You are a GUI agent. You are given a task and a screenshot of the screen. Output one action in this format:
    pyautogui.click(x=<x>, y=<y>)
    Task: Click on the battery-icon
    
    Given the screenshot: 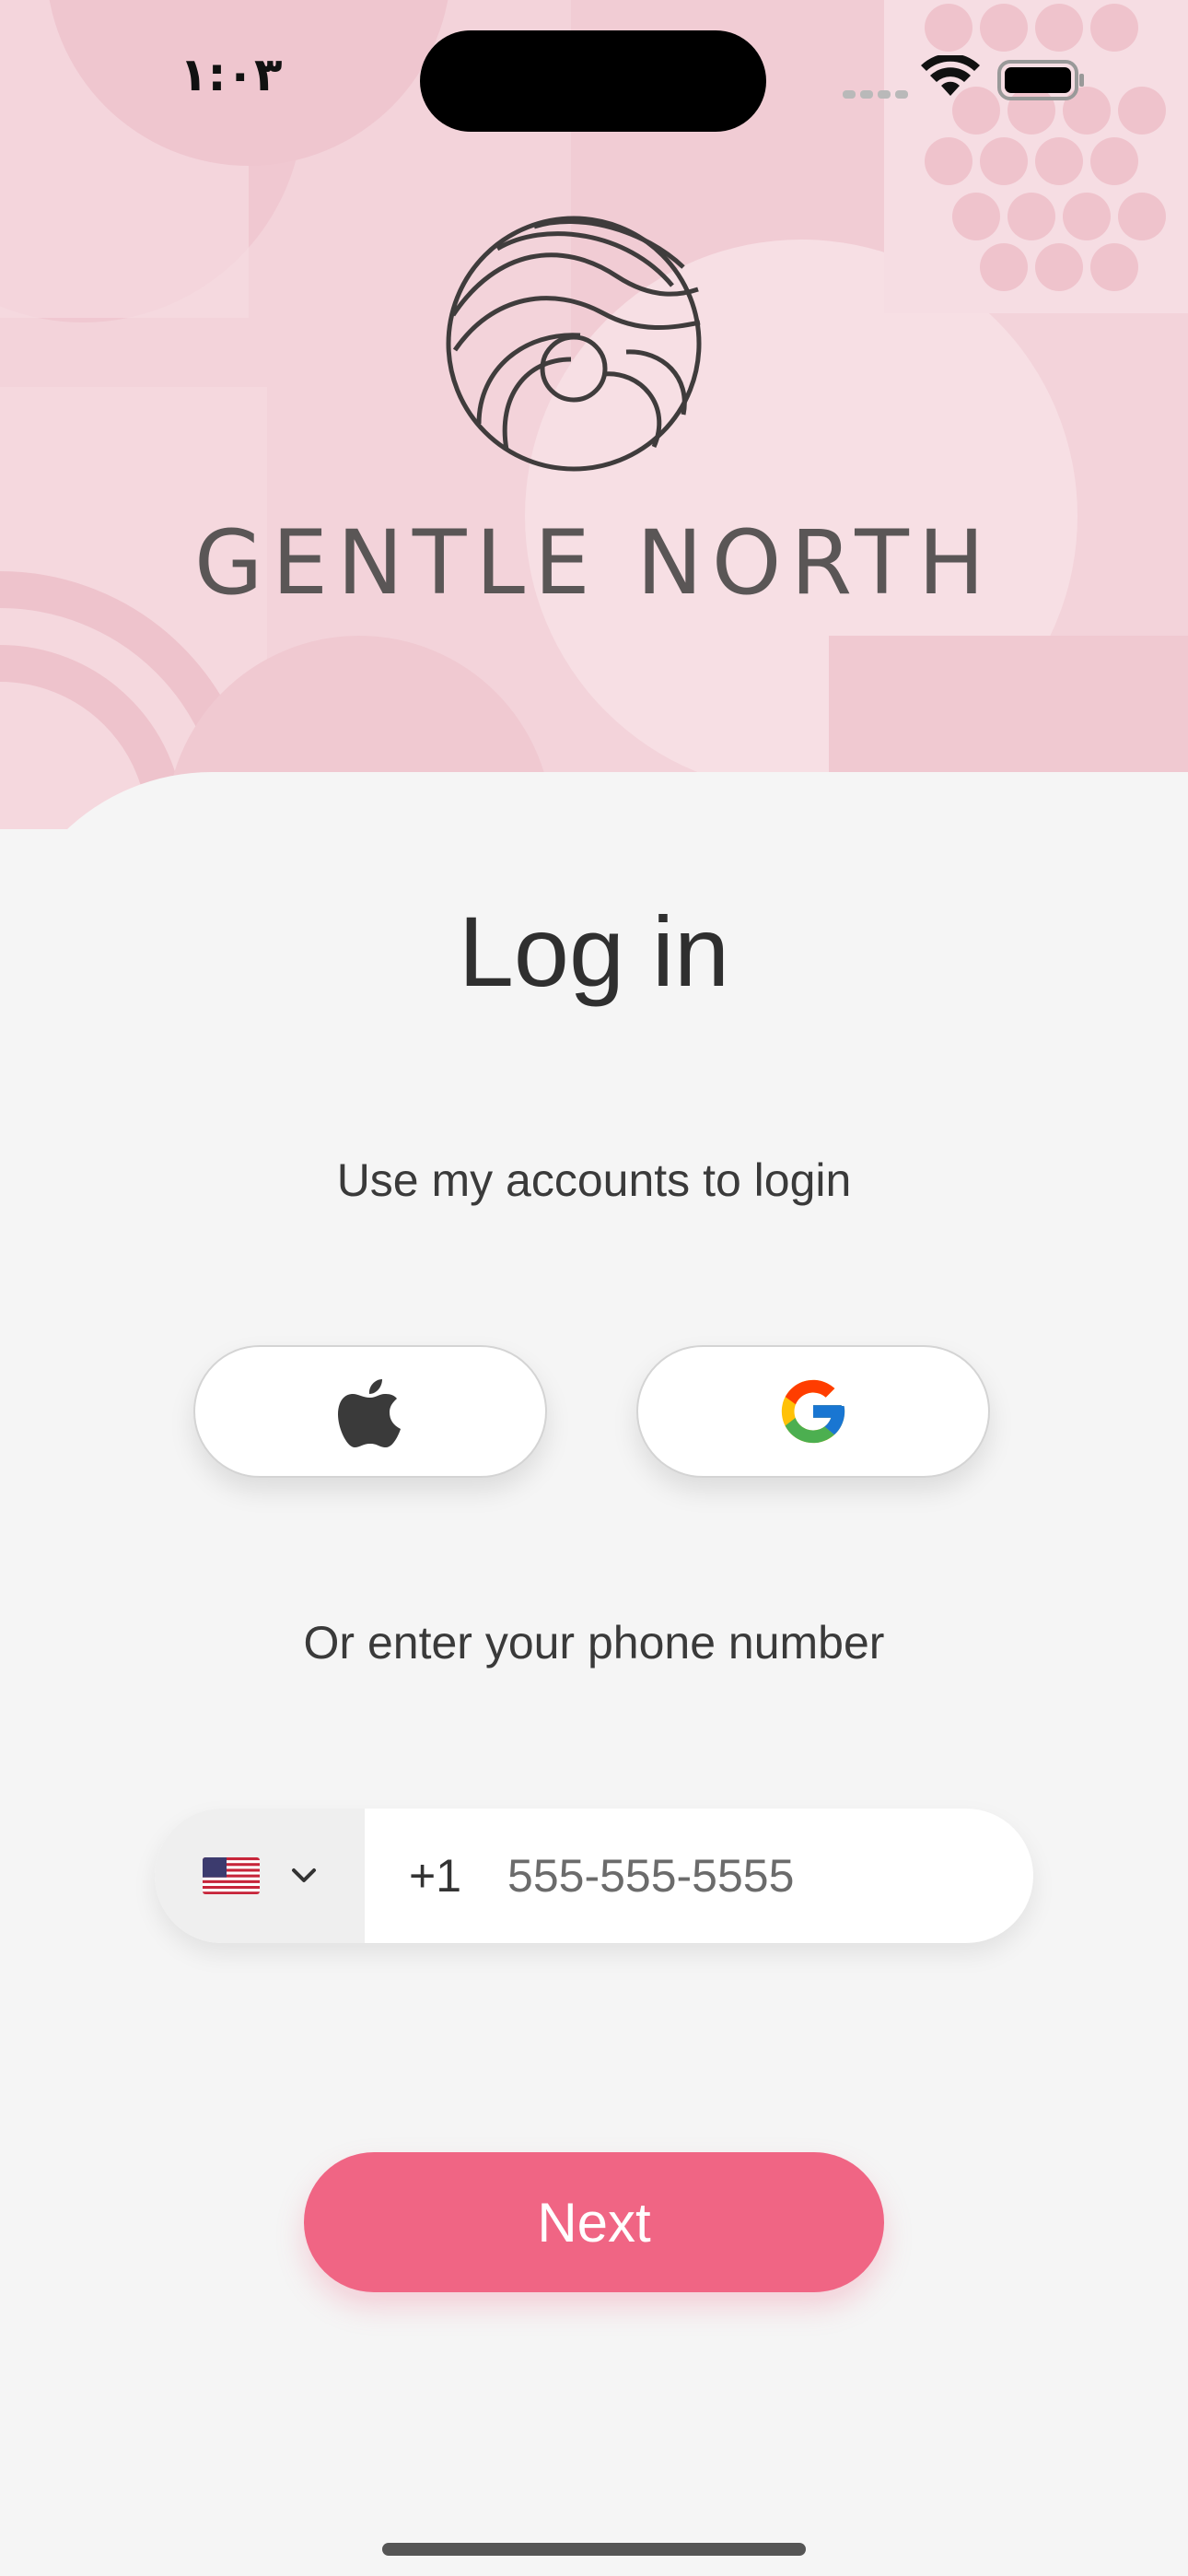 What is the action you would take?
    pyautogui.click(x=1040, y=80)
    